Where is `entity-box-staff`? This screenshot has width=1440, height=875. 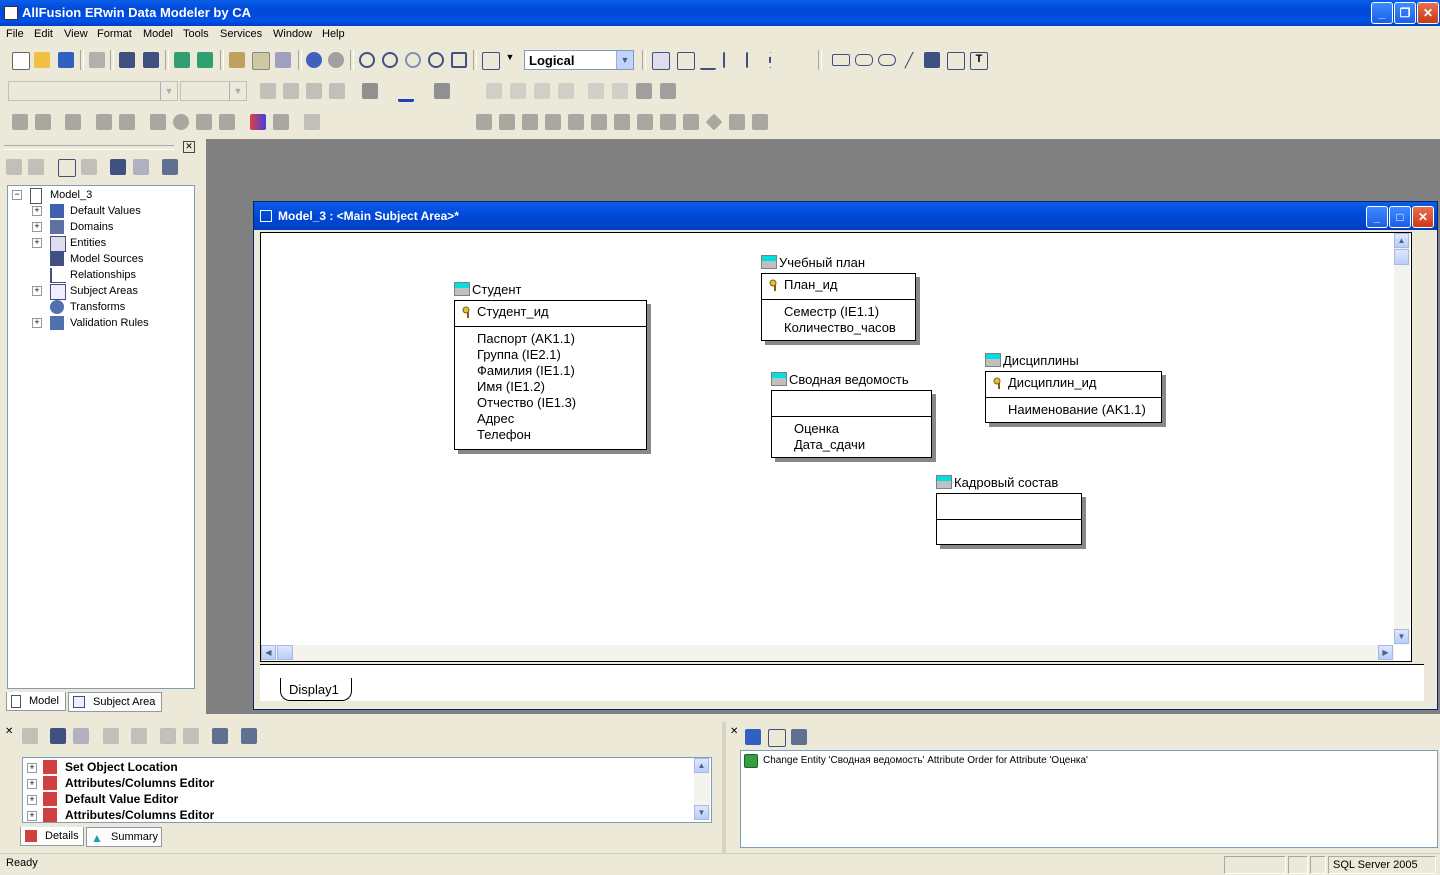
entity-box-staff is located at coordinates (1009, 519).